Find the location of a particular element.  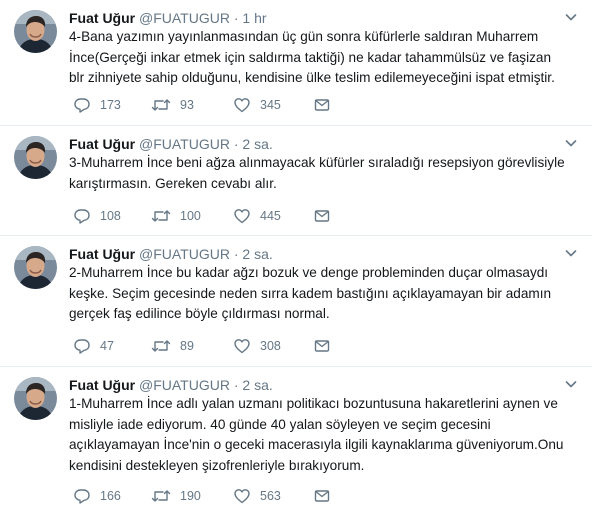

like-count: 345 is located at coordinates (270, 105).